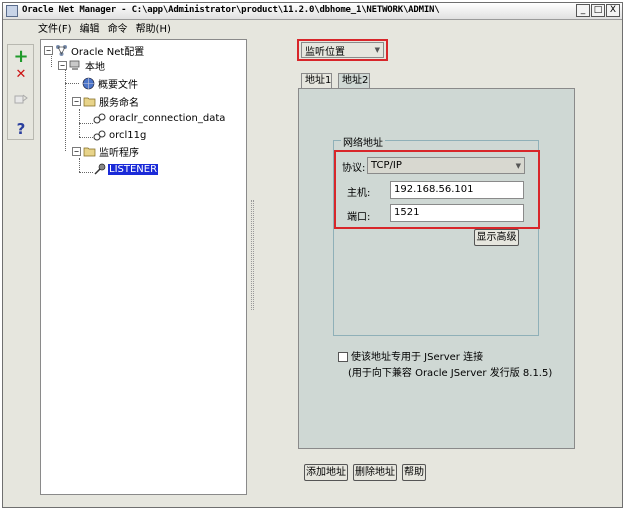 This screenshot has width=627, height=510. What do you see at coordinates (108, 52) in the screenshot?
I see `tree-label-root: Oracle Net配置` at bounding box center [108, 52].